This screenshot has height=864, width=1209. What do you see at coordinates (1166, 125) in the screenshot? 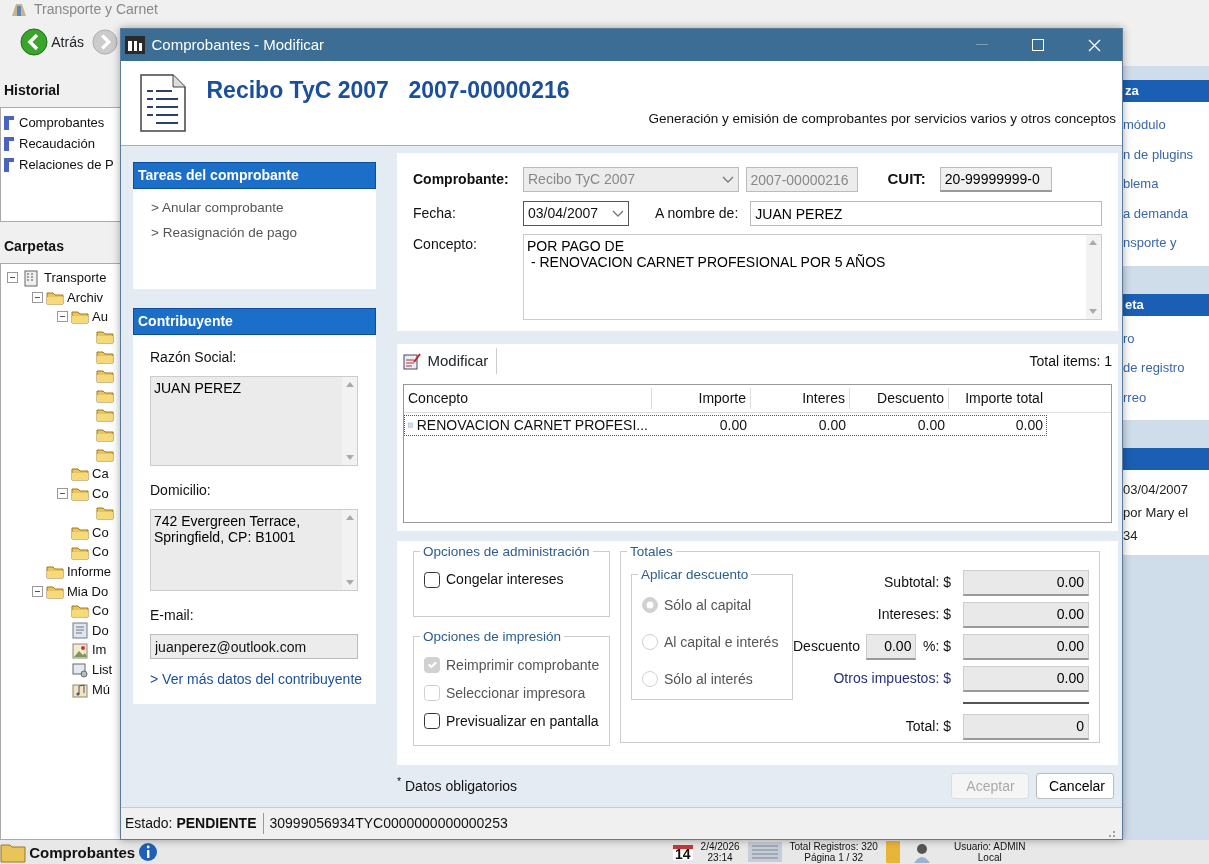
I see `task-link: módulo` at bounding box center [1166, 125].